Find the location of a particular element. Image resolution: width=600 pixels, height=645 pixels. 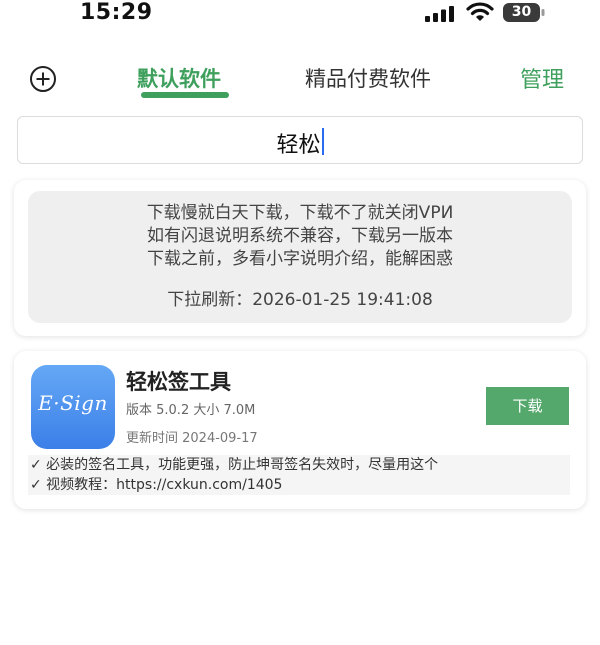

description-line: ✓ 视频教程：https://cxkun.com/1405 is located at coordinates (156, 485).